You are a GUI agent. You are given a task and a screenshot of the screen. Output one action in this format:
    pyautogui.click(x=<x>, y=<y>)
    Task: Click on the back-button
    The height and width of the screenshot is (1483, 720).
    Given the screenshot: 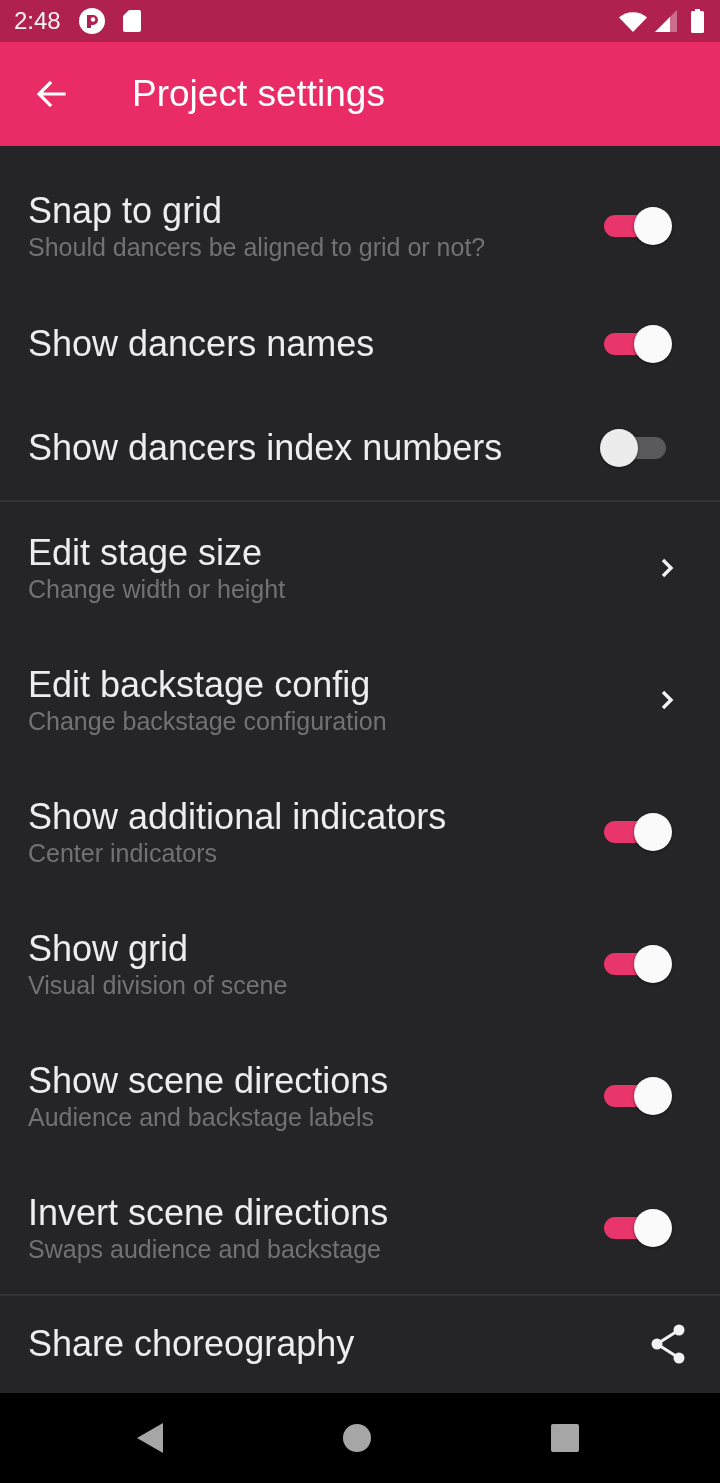 What is the action you would take?
    pyautogui.click(x=51, y=94)
    